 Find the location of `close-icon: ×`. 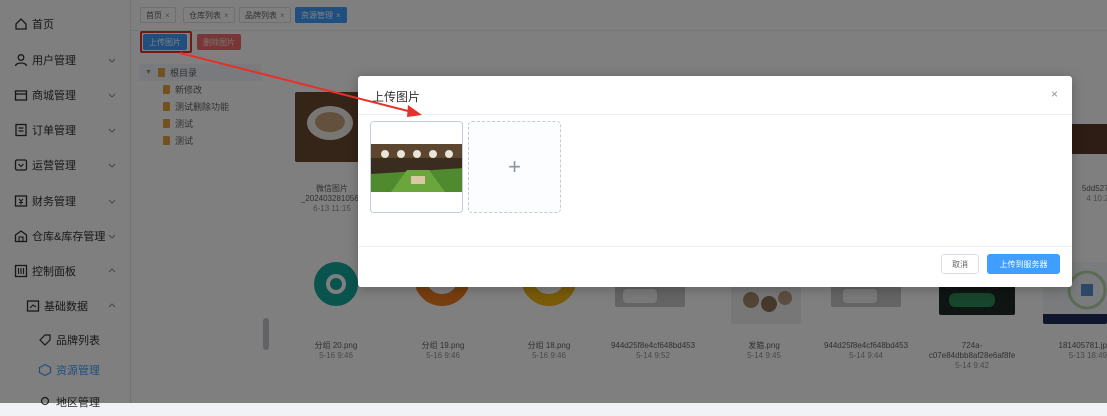

close-icon: × is located at coordinates (1054, 94).